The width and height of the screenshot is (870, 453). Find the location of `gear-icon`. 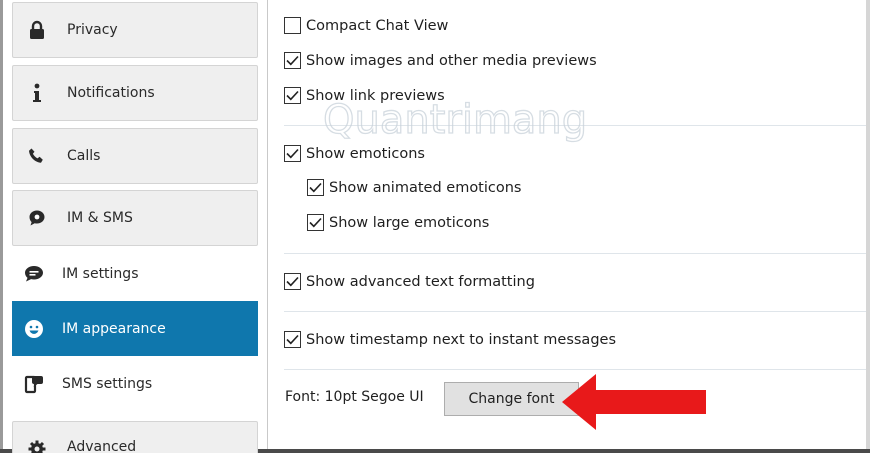

gear-icon is located at coordinates (37, 446).